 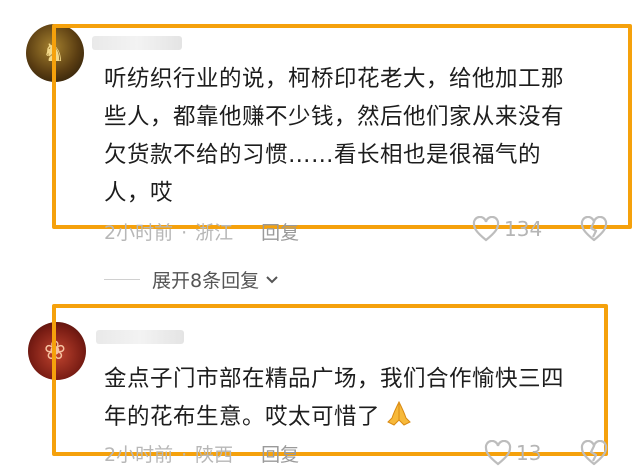 I want to click on comment-text-line: 些人，都靠他赚不少钱，然后他们家从来没有, so click(x=334, y=117).